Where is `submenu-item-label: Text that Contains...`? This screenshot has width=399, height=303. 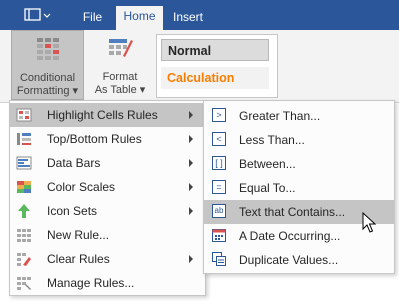 submenu-item-label: Text that Contains... is located at coordinates (292, 212).